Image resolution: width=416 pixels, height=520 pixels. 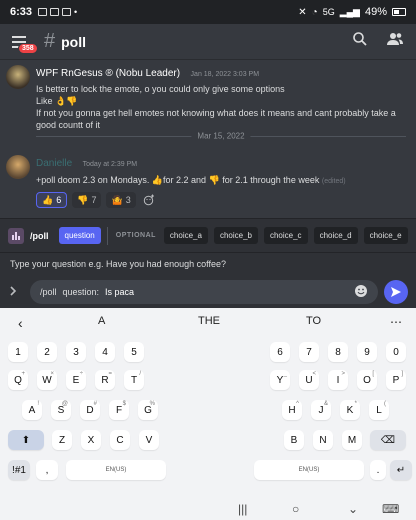 What do you see at coordinates (388, 440) in the screenshot?
I see `backspace-key: ⌫` at bounding box center [388, 440].